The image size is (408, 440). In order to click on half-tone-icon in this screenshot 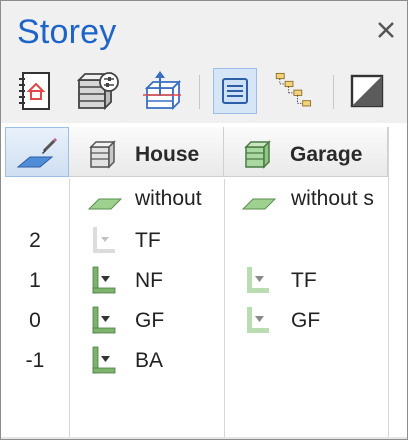, I will do `click(367, 91)`.